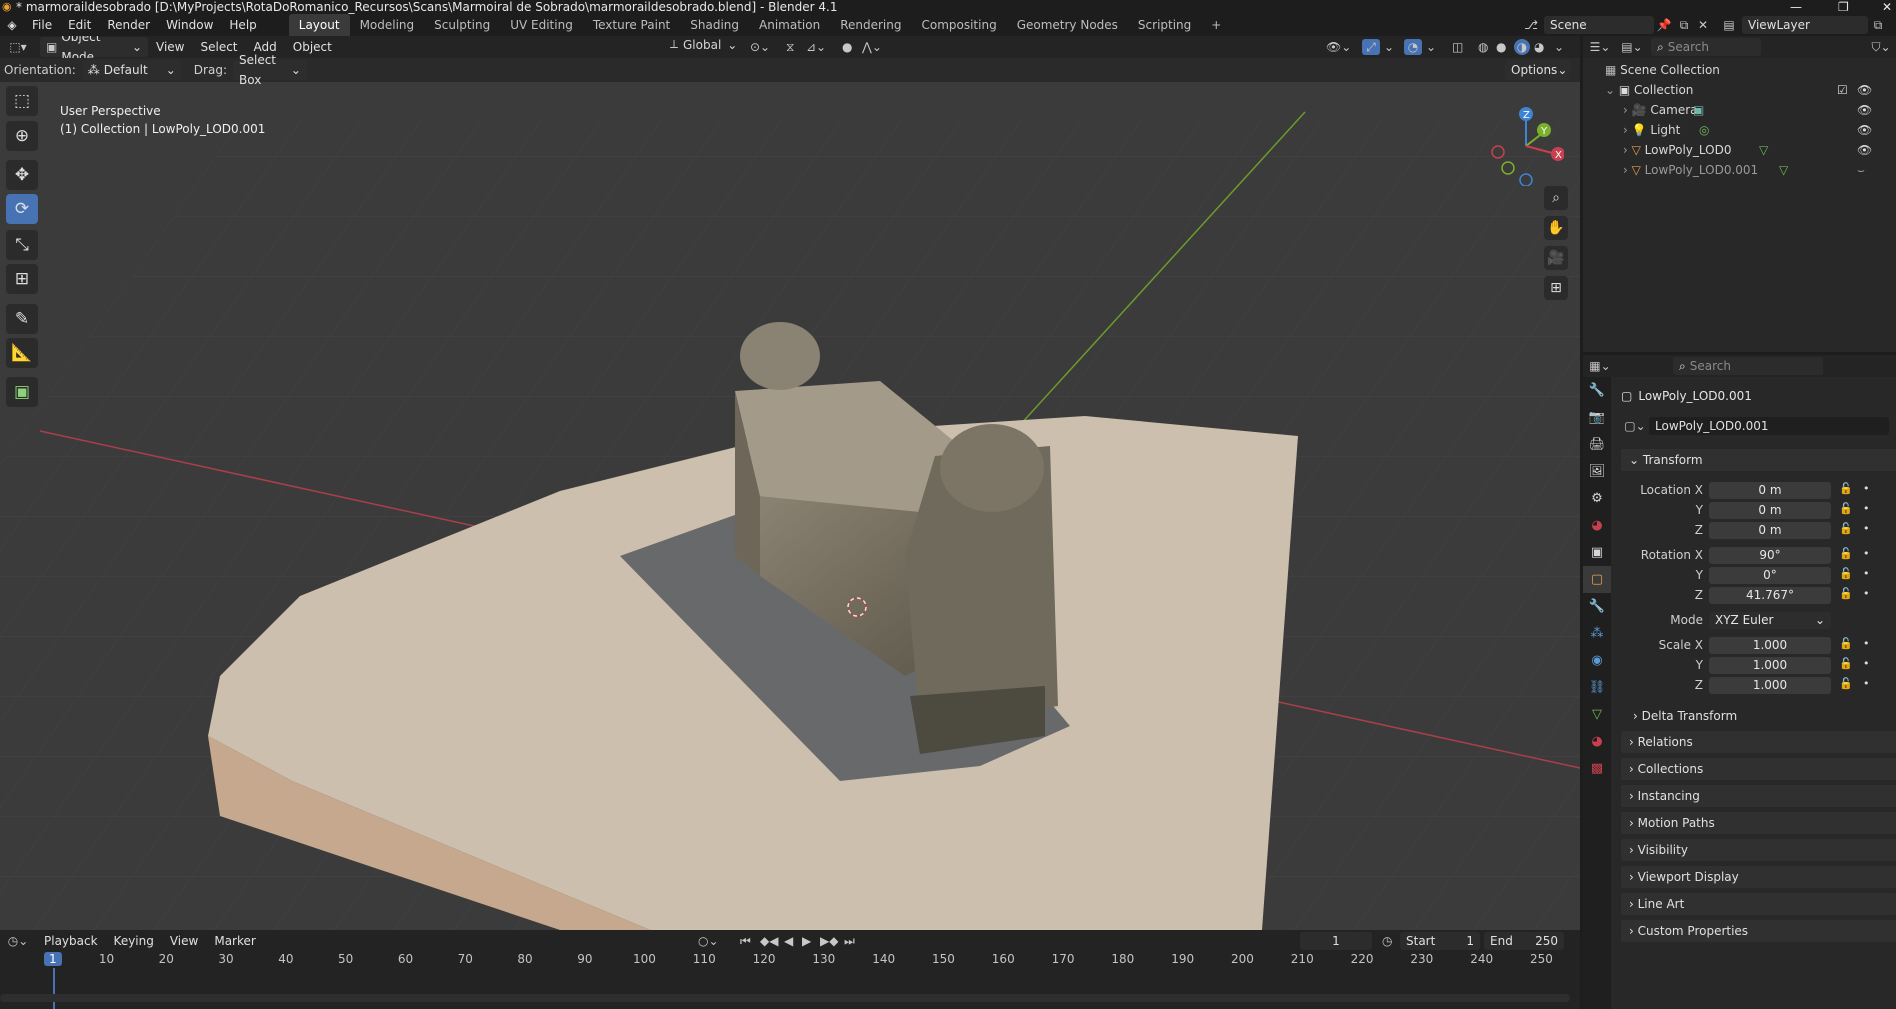 The image size is (1896, 1009). Describe the element at coordinates (1067, 25) in the screenshot. I see `tab-geometry-nodes: Geometry Nodes` at that location.